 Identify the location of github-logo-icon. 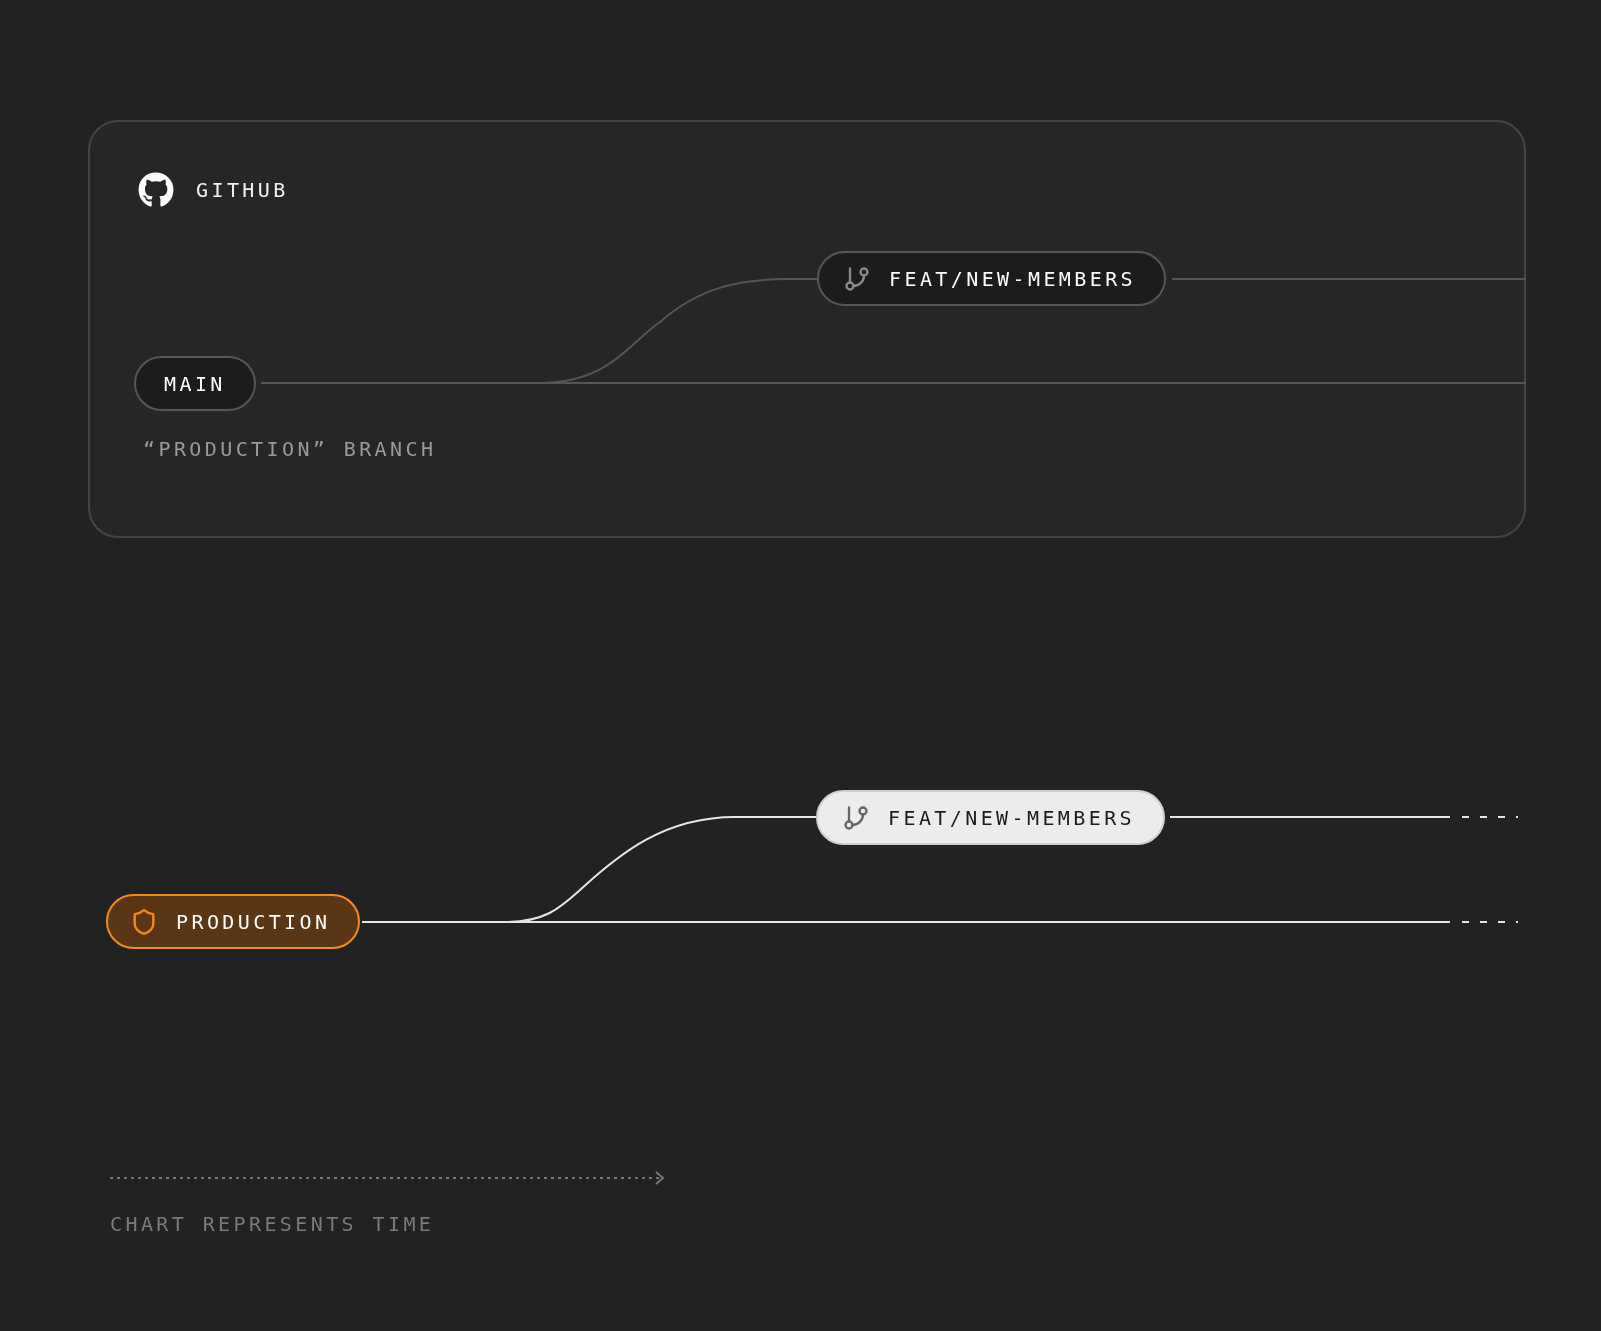
(156, 190).